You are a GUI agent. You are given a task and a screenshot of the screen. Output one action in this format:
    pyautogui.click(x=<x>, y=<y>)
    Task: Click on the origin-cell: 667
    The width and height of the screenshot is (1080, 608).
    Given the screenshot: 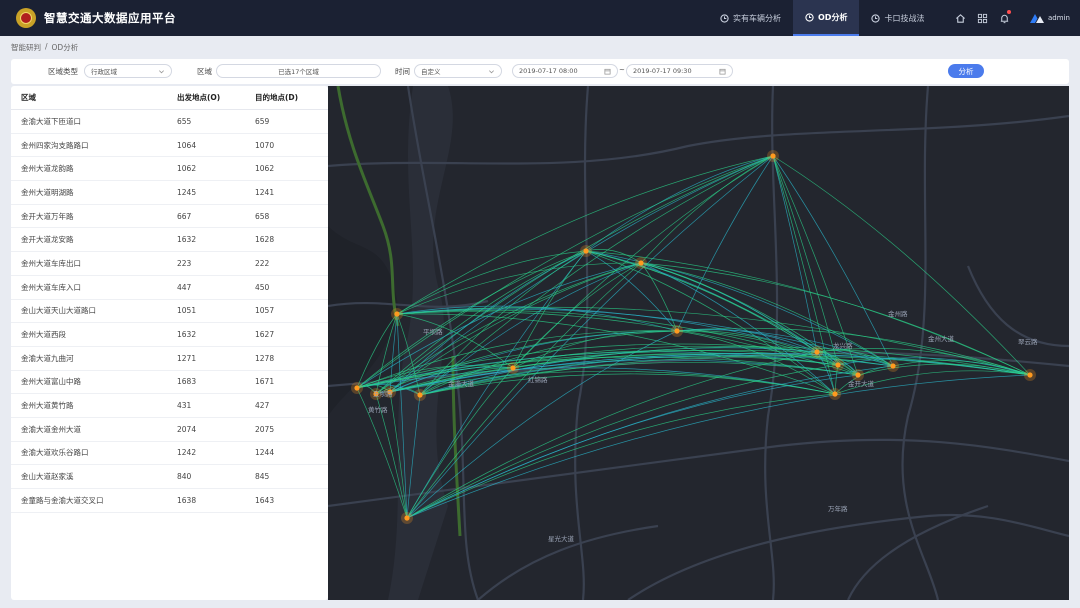 What is the action you would take?
    pyautogui.click(x=184, y=216)
    